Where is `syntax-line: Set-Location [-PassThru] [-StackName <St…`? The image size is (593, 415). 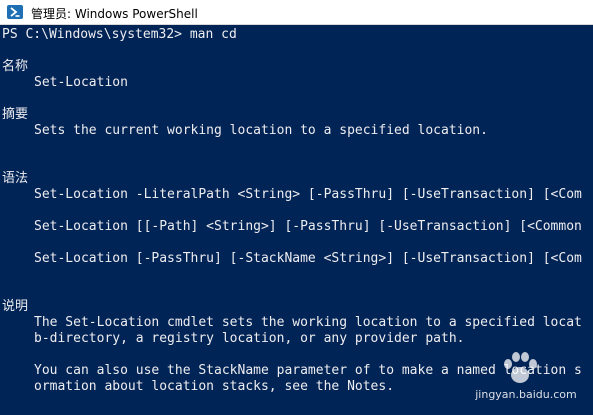 syntax-line: Set-Location [-PassThru] [-StackName <St… is located at coordinates (308, 258).